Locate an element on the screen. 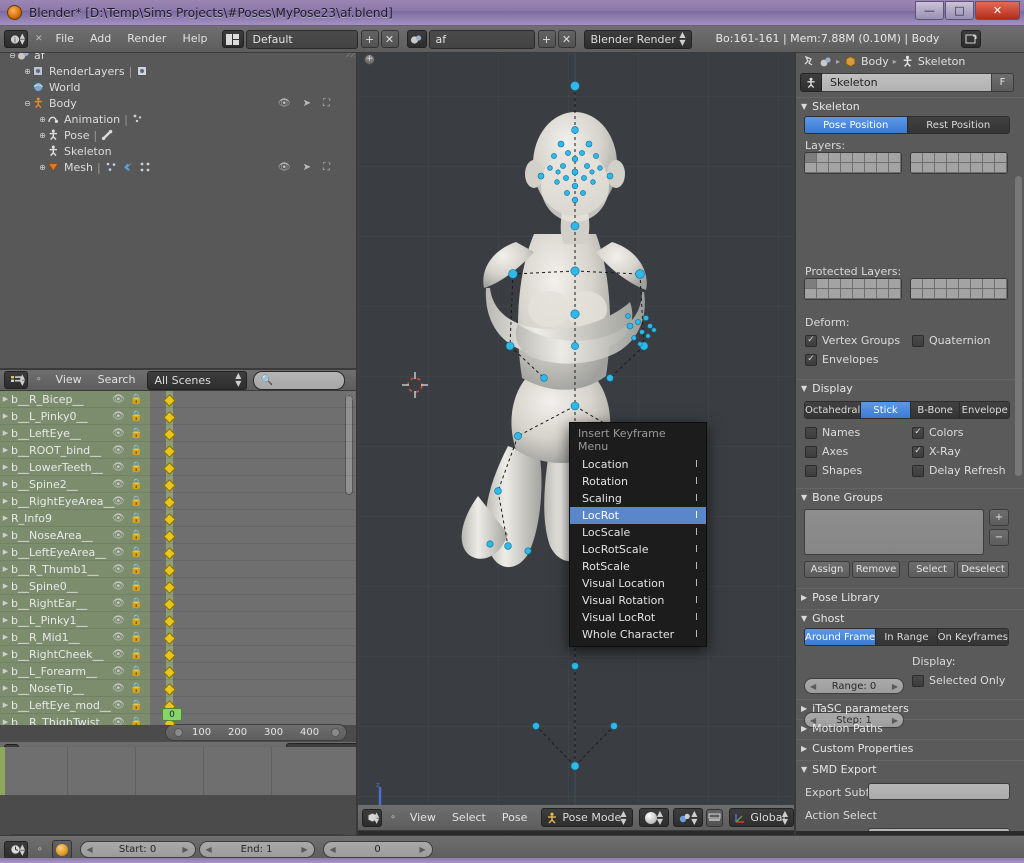 This screenshot has width=1024, height=863. dopesheet-channel-row: ▶ b__R_Bicep__ 👁 🔒 is located at coordinates (178, 399).